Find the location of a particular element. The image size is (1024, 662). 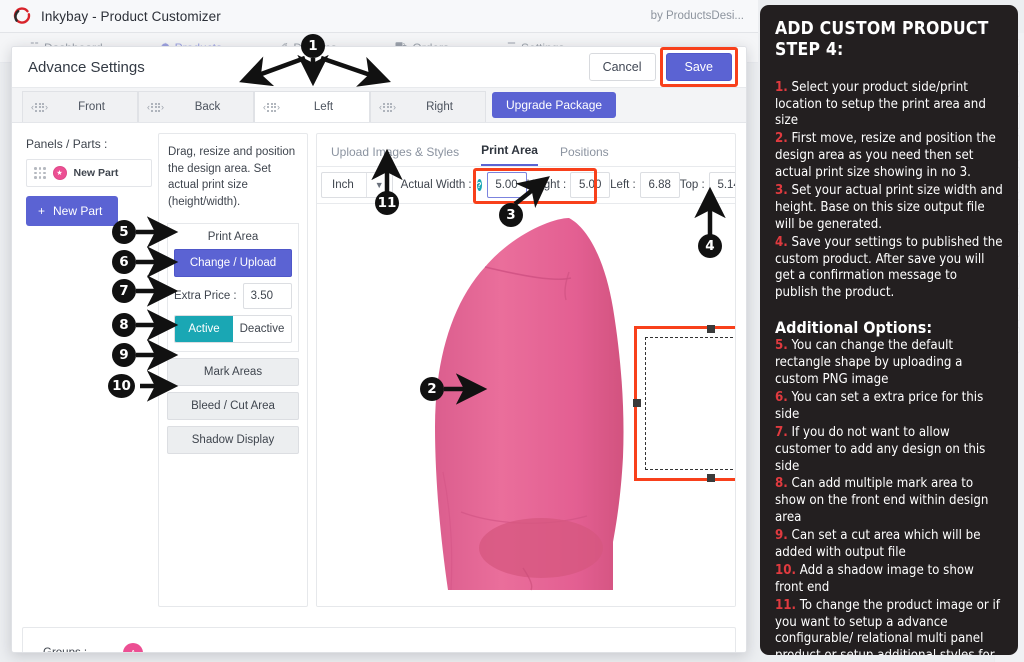

save-button: Save is located at coordinates (698, 67).